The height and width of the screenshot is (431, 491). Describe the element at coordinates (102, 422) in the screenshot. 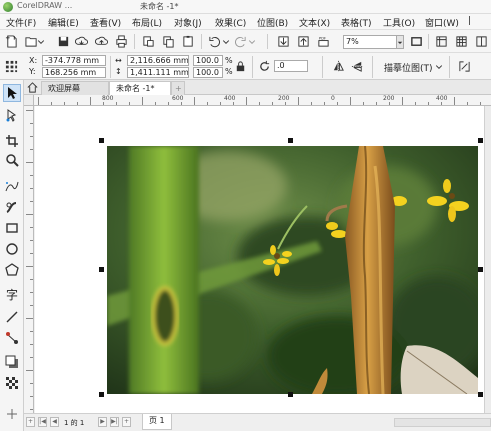

I see `next-page-icon: ▶` at that location.